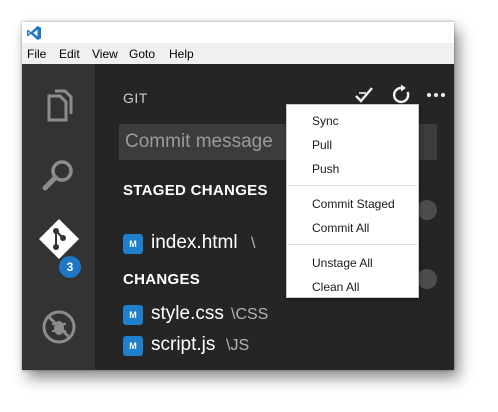  I want to click on files-icon, so click(59, 107).